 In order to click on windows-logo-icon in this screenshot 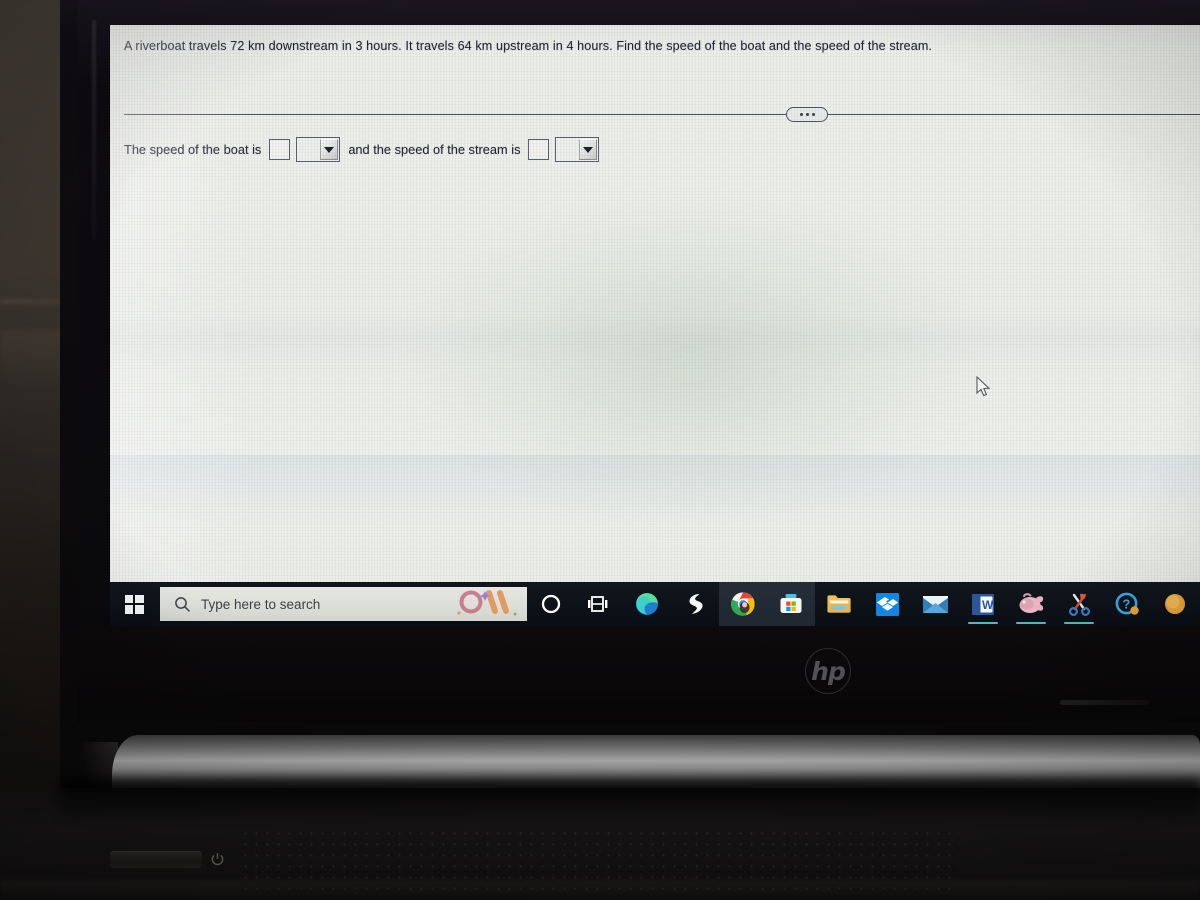, I will do `click(134, 604)`.